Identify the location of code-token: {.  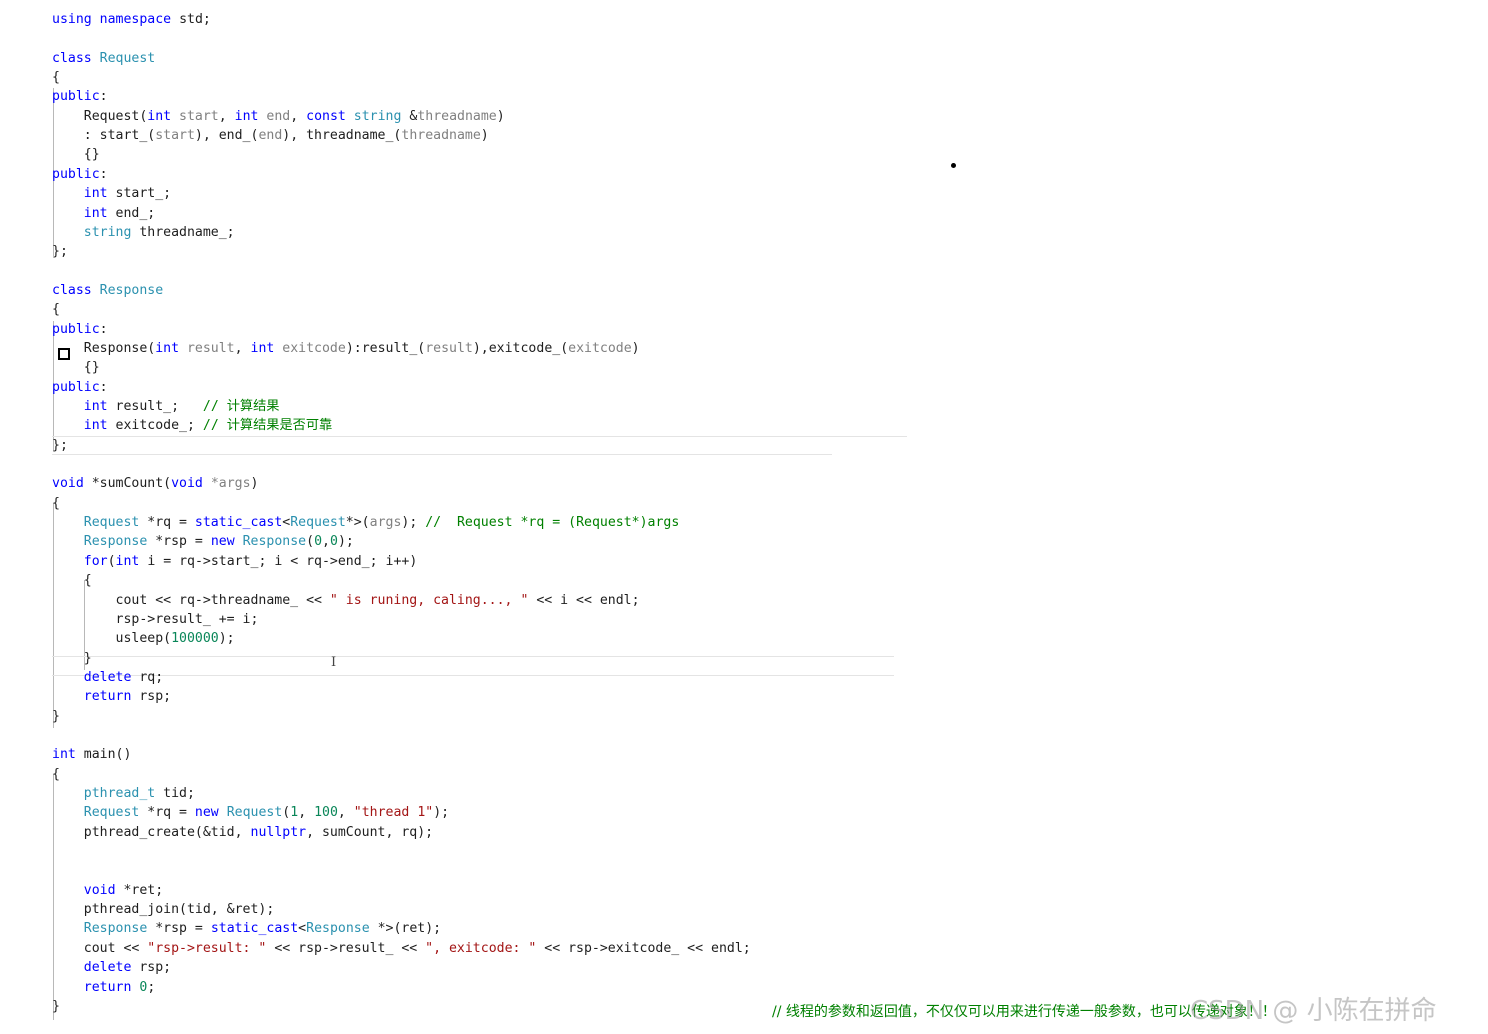
(72, 581).